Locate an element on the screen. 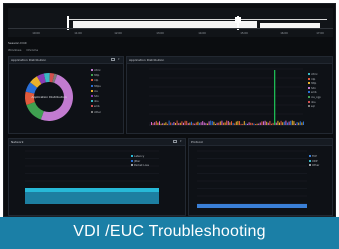 This screenshot has width=339, height=249. page-title: Session Drill is located at coordinates (17, 43).